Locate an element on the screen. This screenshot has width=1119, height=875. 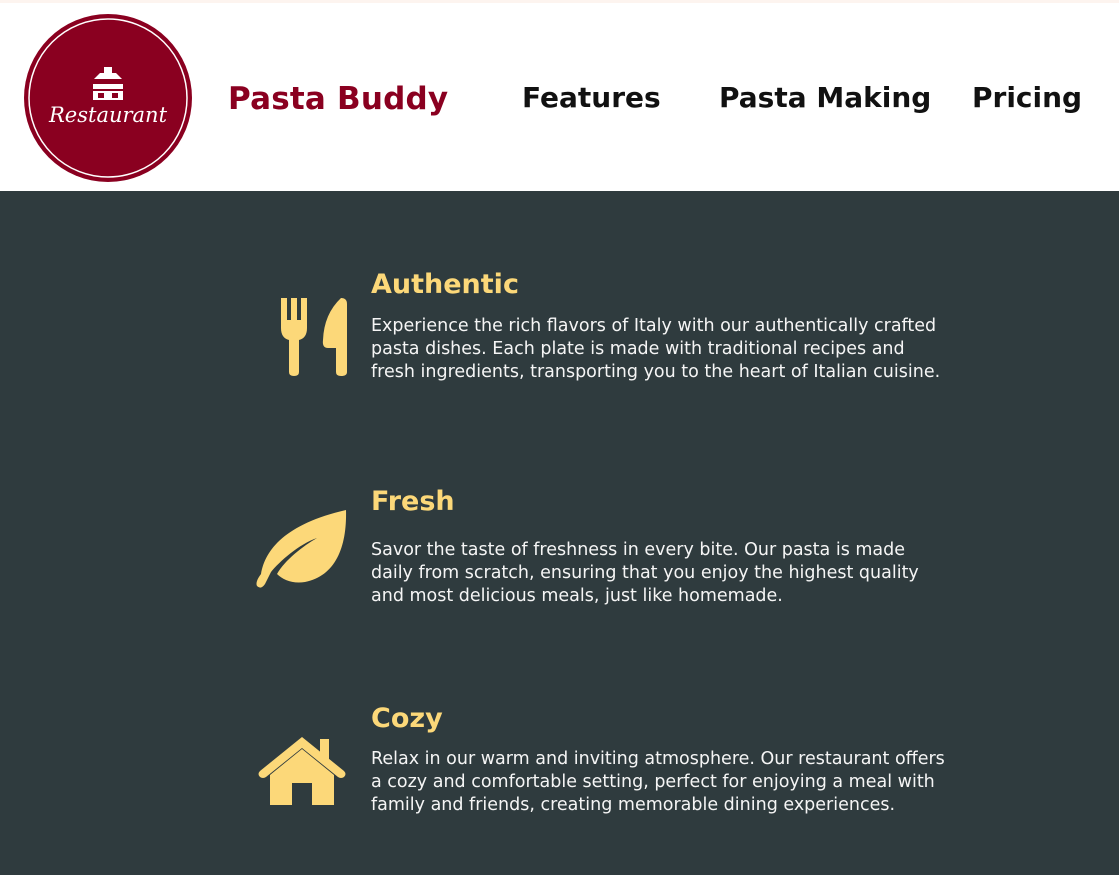
leaf-icon is located at coordinates (301, 549).